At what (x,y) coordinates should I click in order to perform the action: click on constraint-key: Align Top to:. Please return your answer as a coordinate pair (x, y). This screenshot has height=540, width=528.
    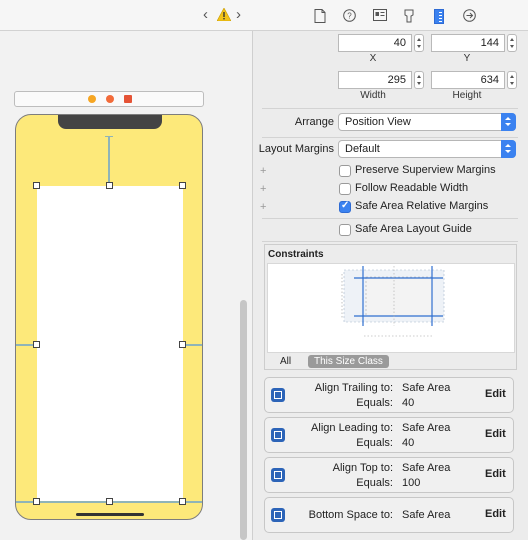
    Looking at the image, I should click on (362, 468).